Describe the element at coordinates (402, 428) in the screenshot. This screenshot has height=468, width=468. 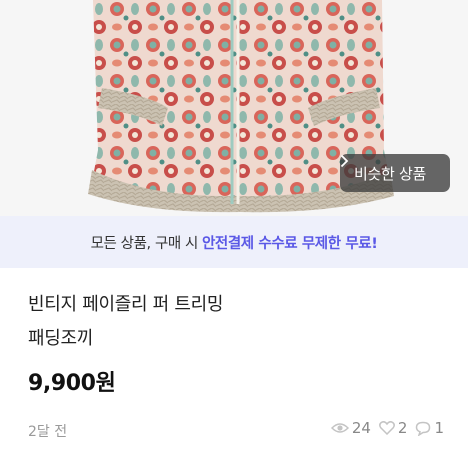
I see `likes-count: 2` at that location.